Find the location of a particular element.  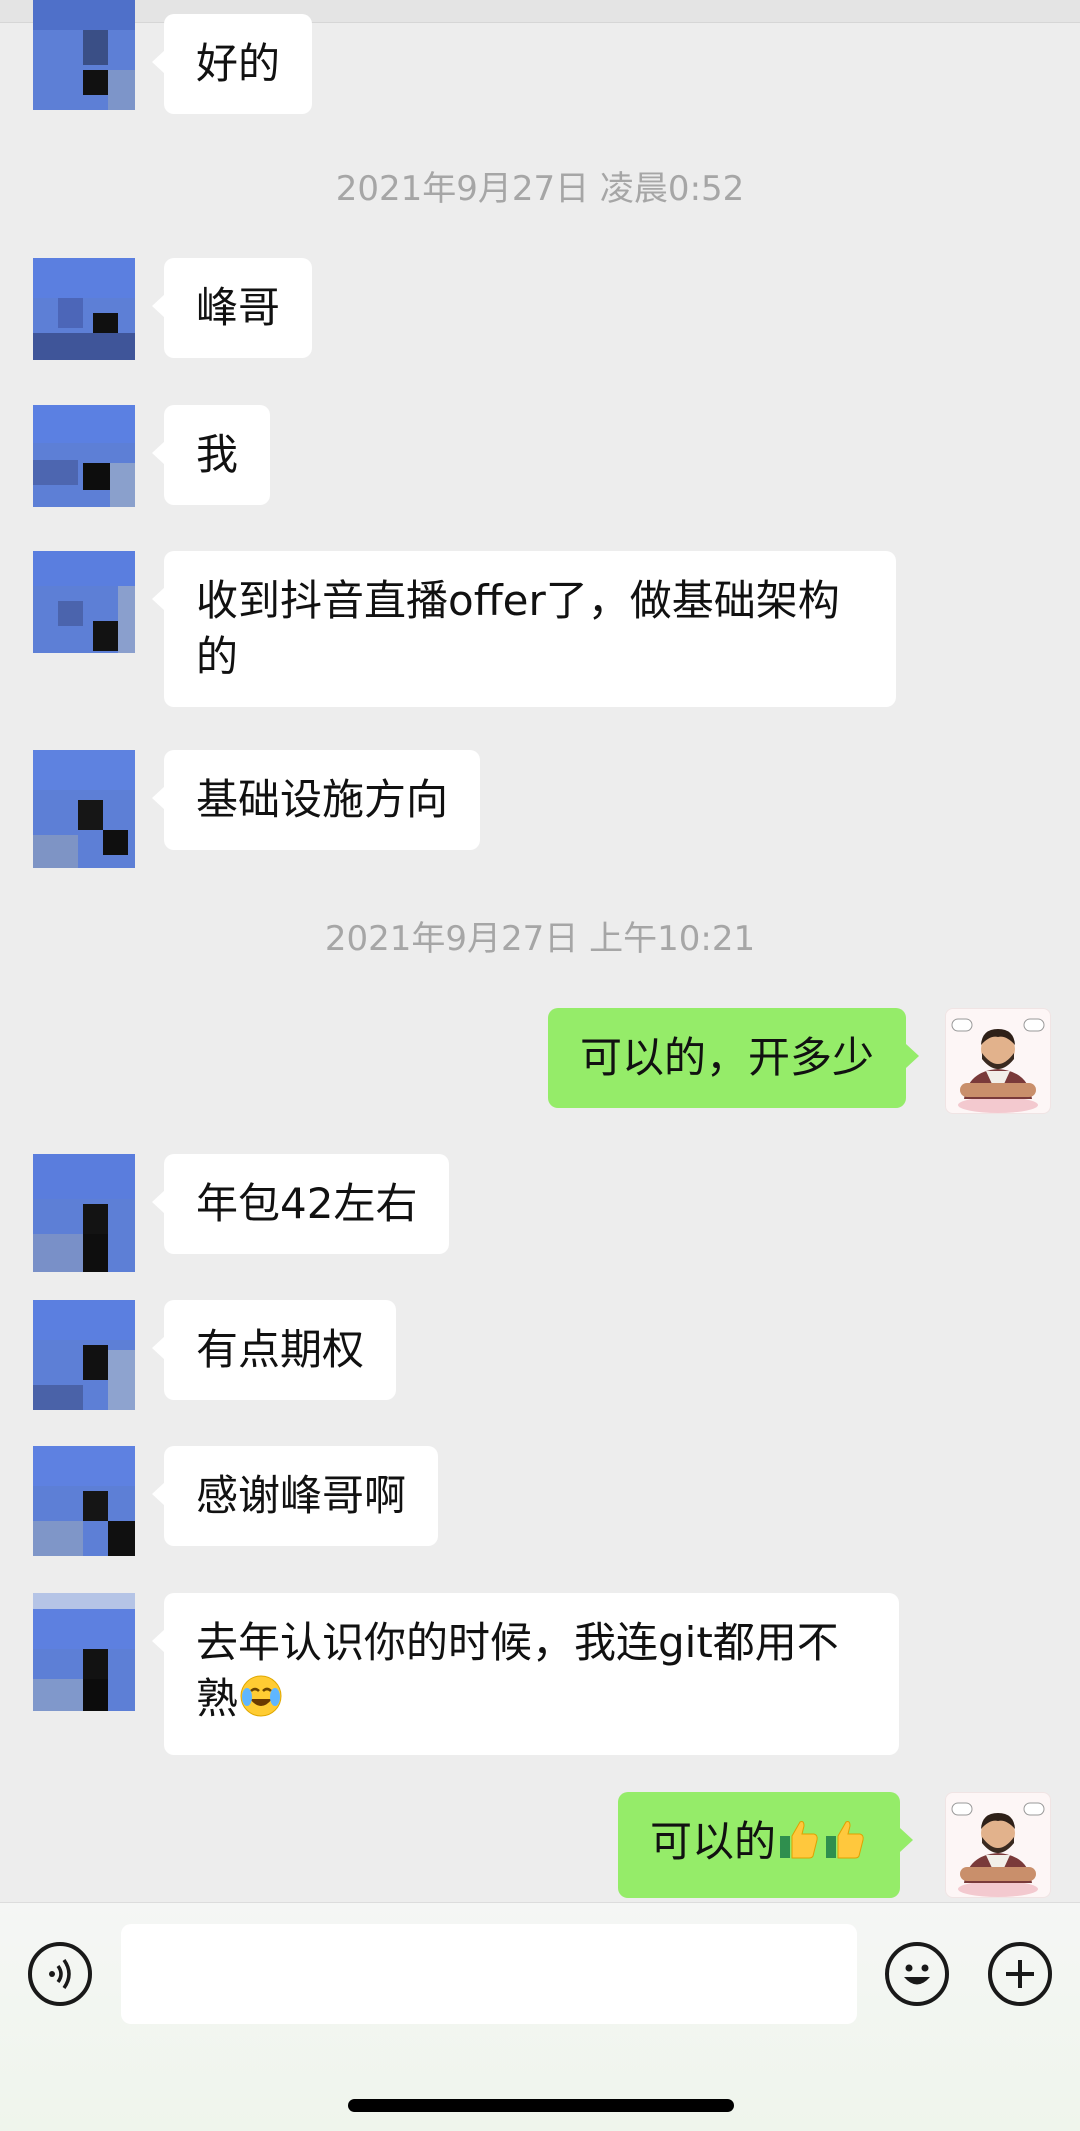

message-text: 好的 is located at coordinates (238, 63).